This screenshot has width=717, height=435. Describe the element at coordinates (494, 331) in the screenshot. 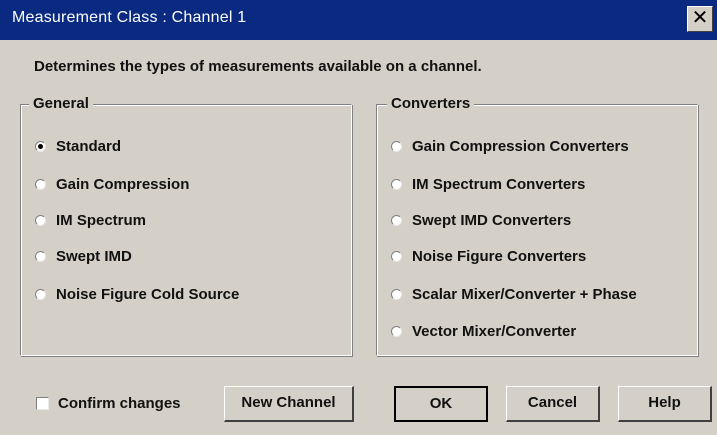

I see `radio-label: Vector Mixer/Converter` at that location.